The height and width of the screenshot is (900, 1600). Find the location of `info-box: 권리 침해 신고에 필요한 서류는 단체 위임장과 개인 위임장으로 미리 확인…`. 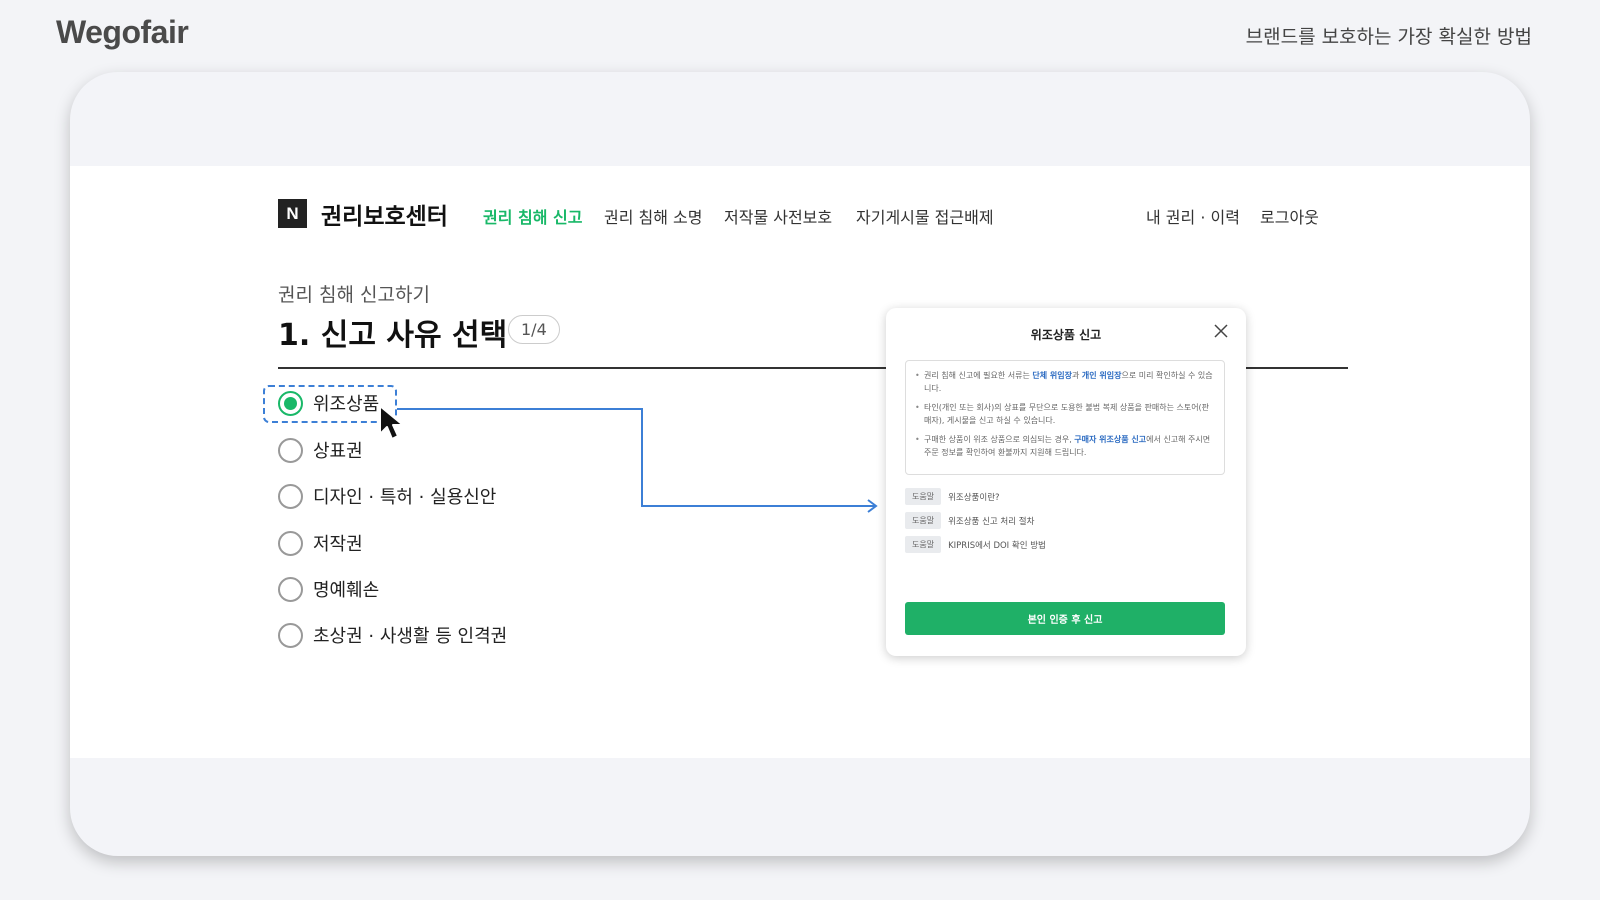

info-box: 권리 침해 신고에 필요한 서류는 단체 위임장과 개인 위임장으로 미리 확인… is located at coordinates (1065, 417).